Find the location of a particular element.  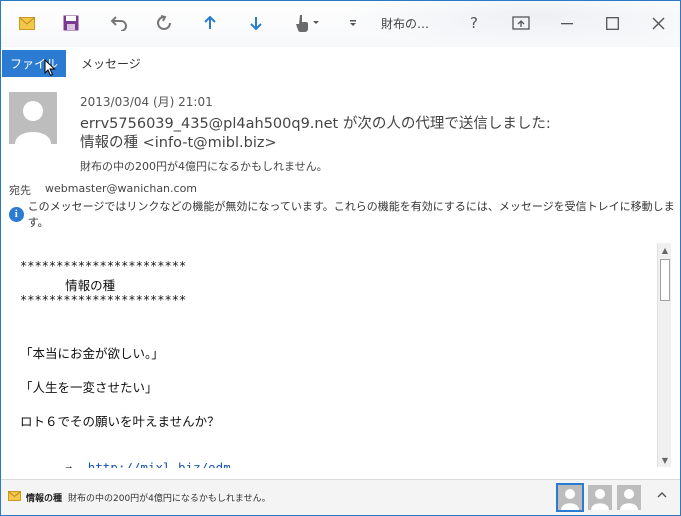

minimize-icon is located at coordinates (567, 23).